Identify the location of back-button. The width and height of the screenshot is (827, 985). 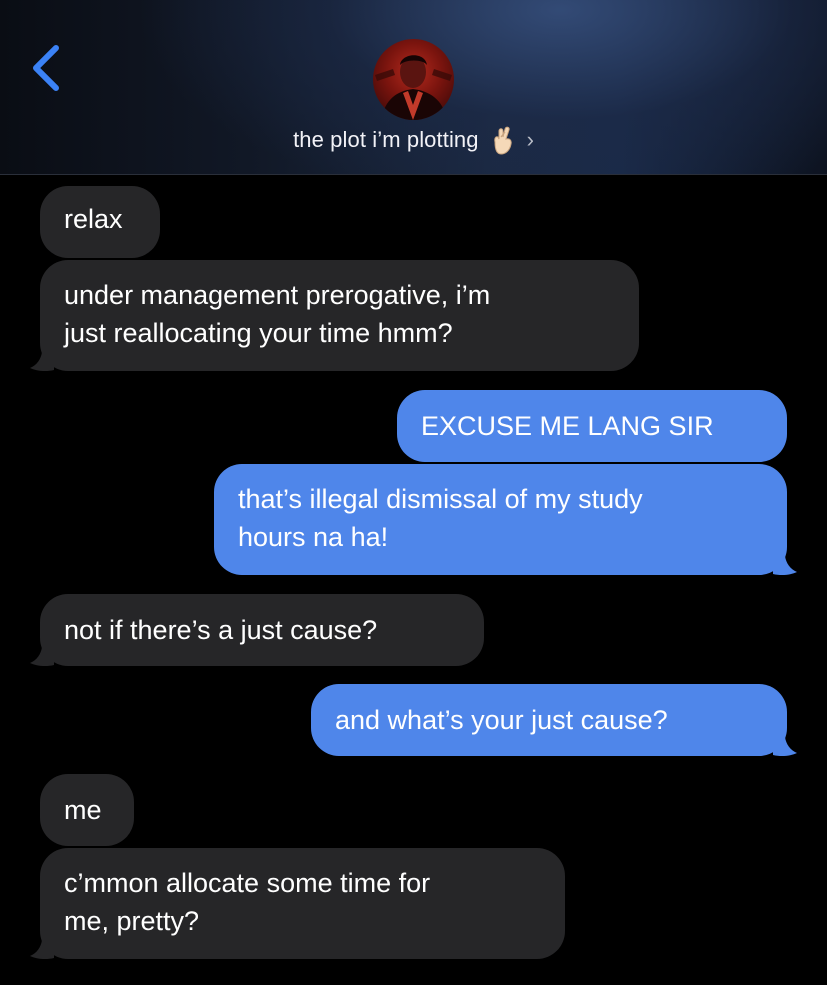
(47, 68).